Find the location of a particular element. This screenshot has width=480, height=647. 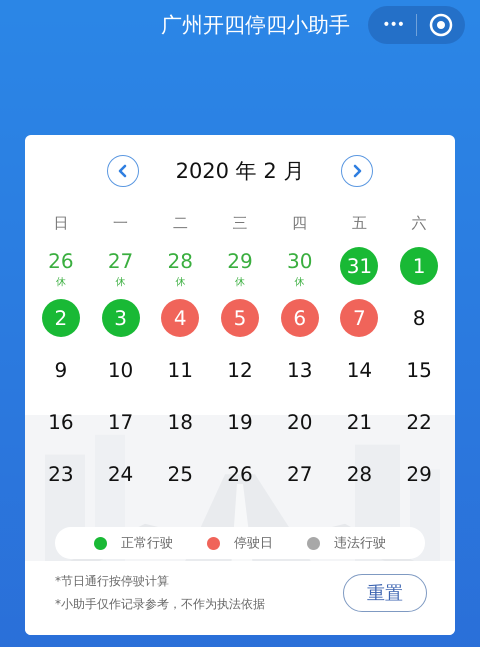

calendar-day: 10 is located at coordinates (121, 370).